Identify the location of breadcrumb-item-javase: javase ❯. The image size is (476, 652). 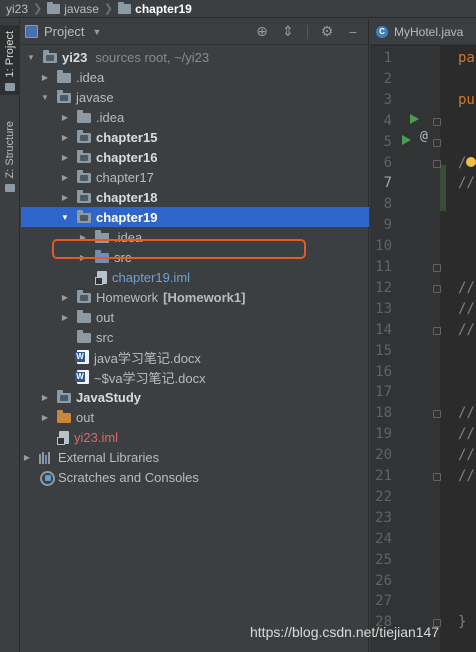
(82, 8).